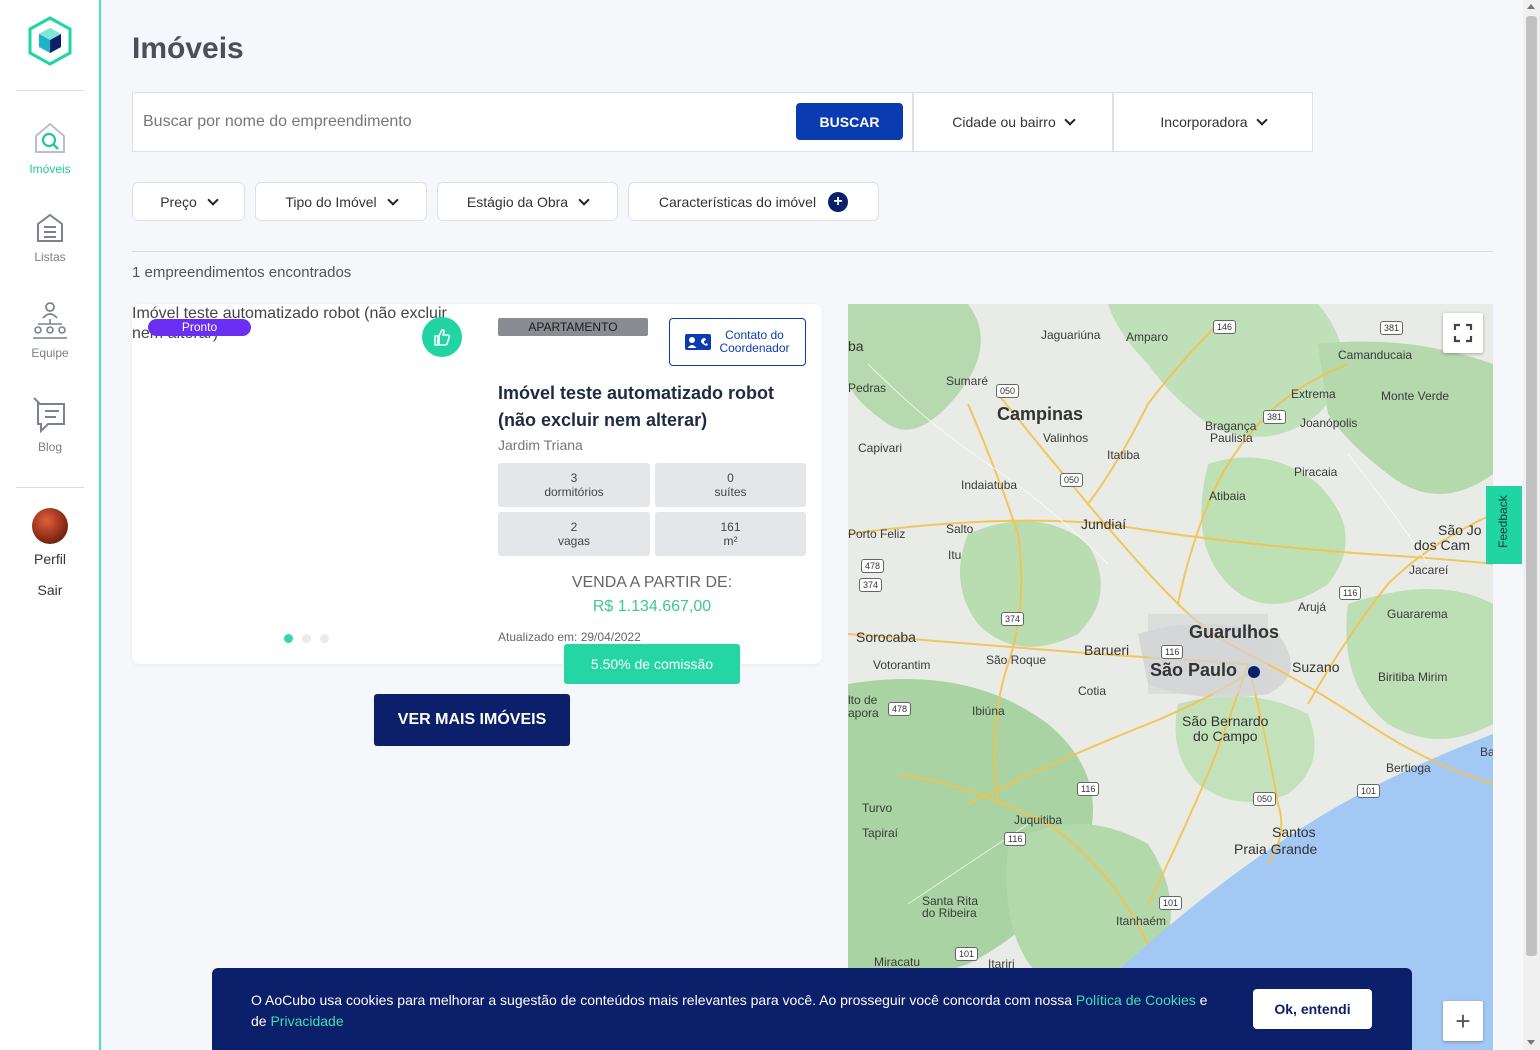 The image size is (1540, 1050). What do you see at coordinates (50, 559) in the screenshot?
I see `profile-link: Perfil` at bounding box center [50, 559].